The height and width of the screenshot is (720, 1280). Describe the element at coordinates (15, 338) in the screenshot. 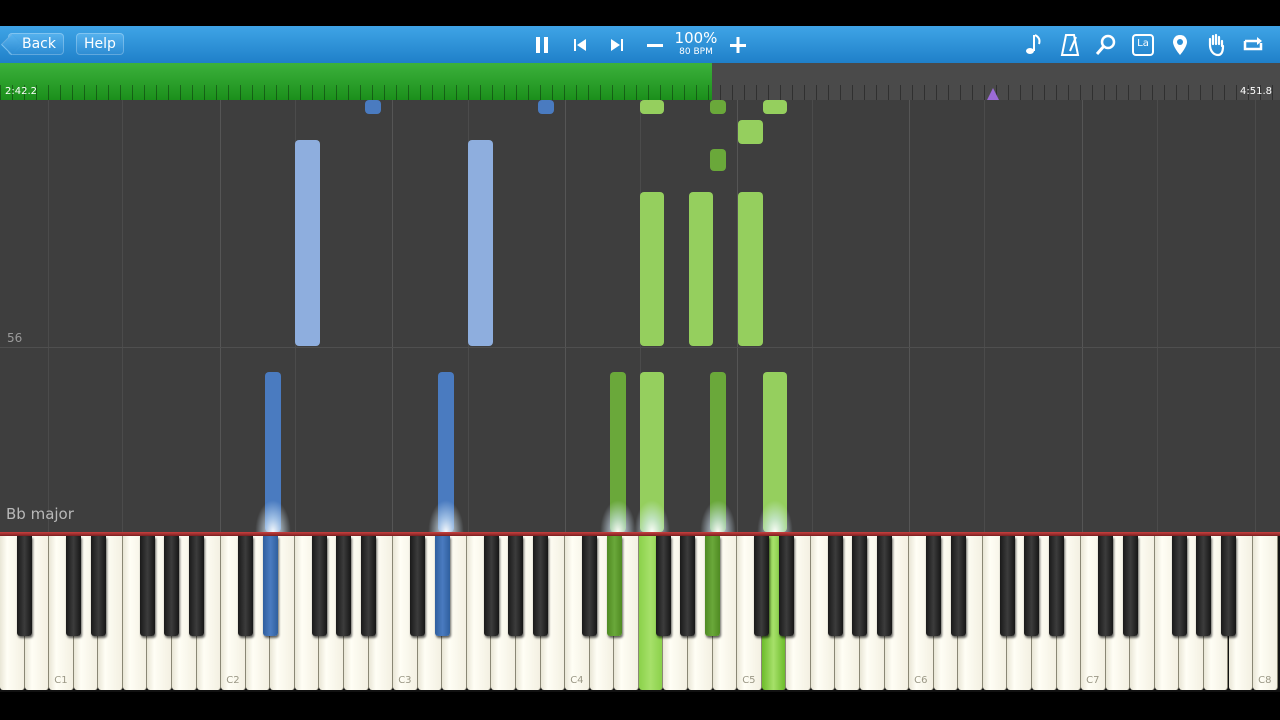

I see `measure-number: 56` at that location.